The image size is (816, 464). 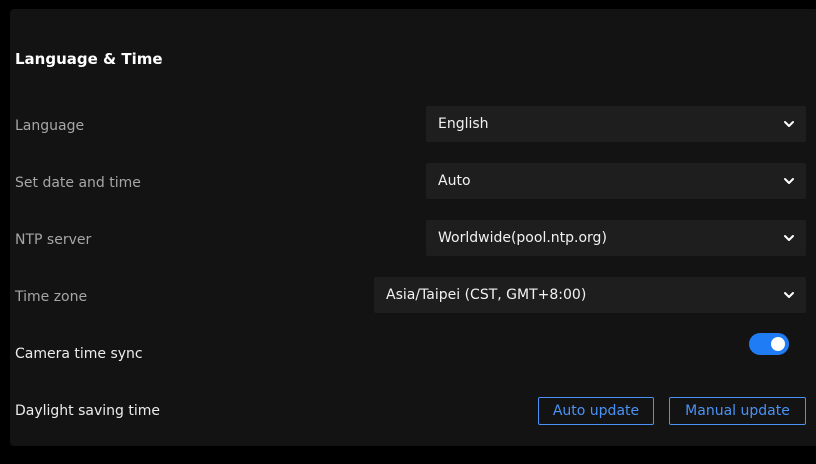 What do you see at coordinates (616, 238) in the screenshot?
I see `ntp-server-select: Worldwide(pool.ntp.org)` at bounding box center [616, 238].